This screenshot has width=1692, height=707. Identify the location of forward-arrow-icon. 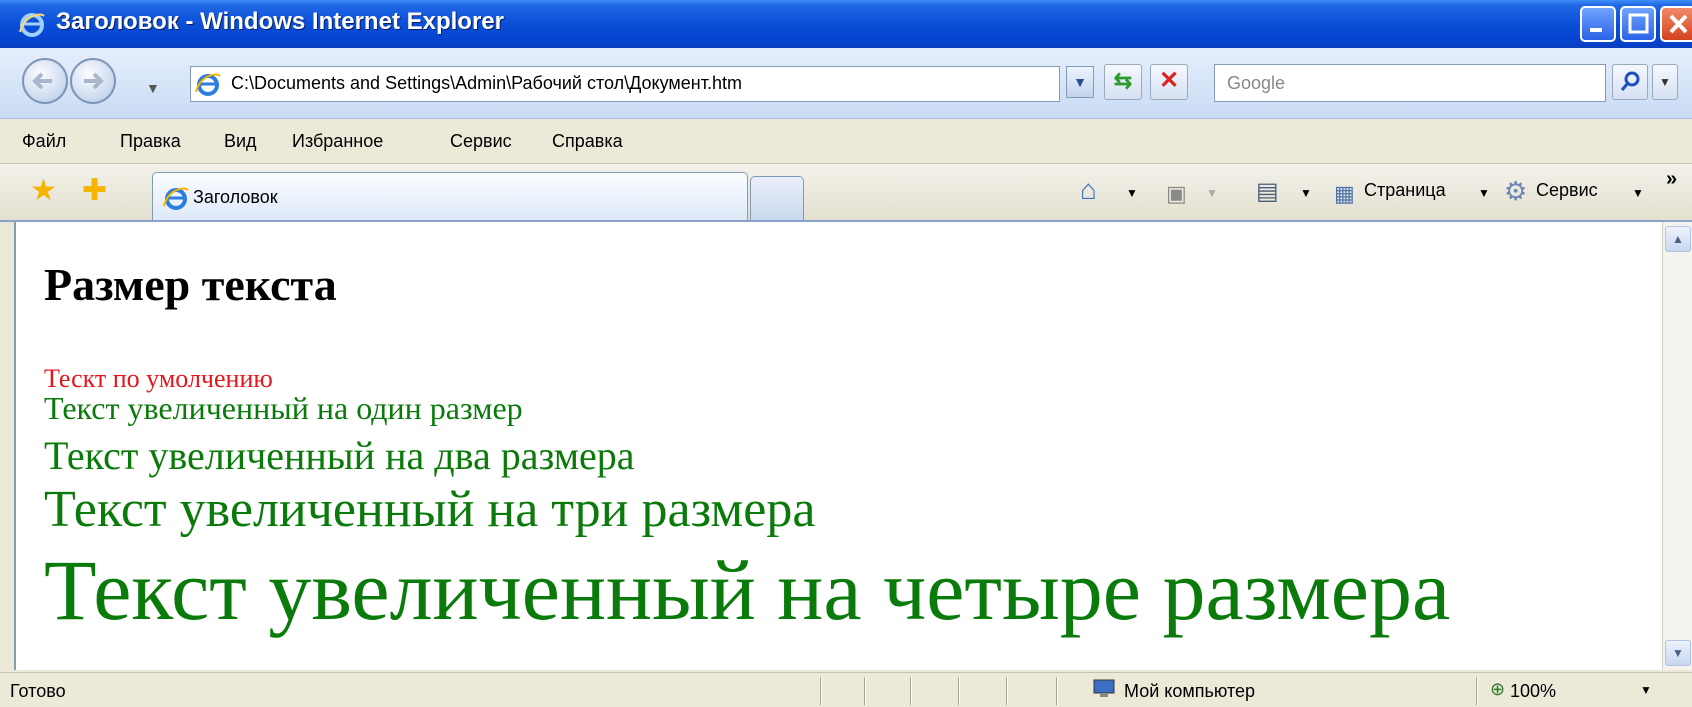
(94, 81).